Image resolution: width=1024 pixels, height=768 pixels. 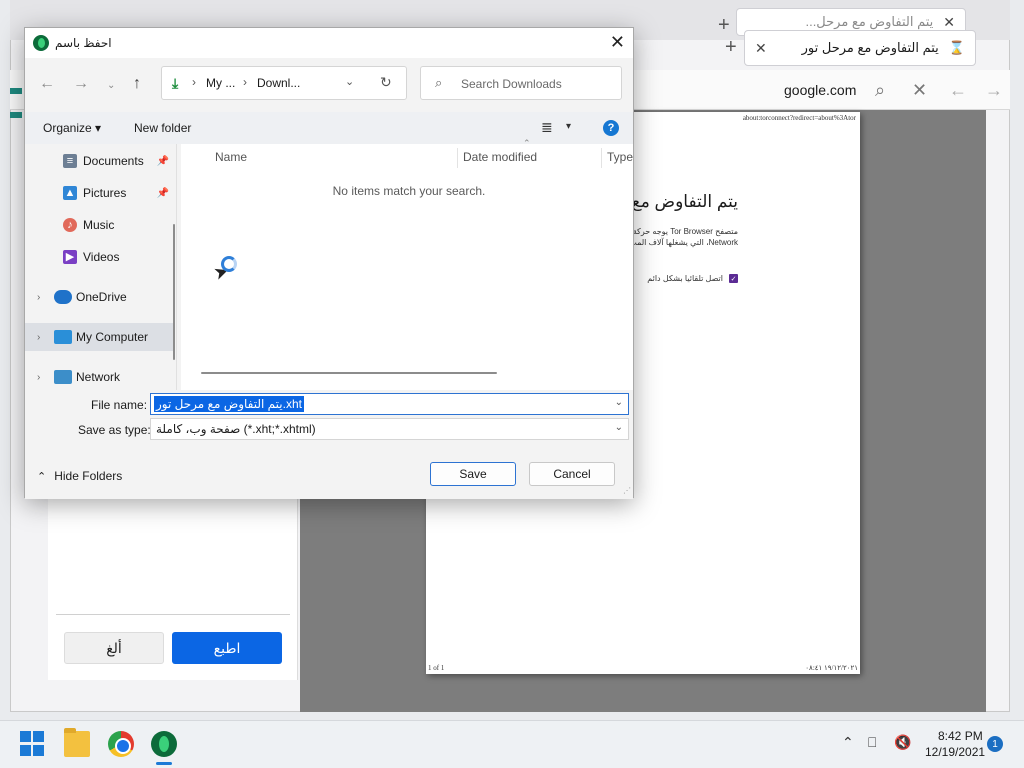 What do you see at coordinates (174, 292) in the screenshot?
I see `nav-scrollbar` at bounding box center [174, 292].